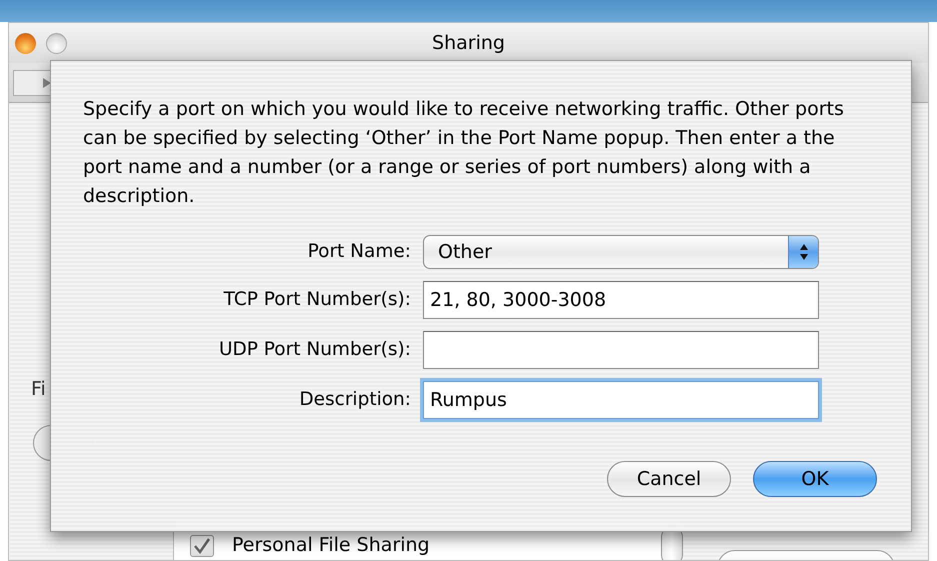 Image resolution: width=937 pixels, height=561 pixels. What do you see at coordinates (56, 43) in the screenshot?
I see `minimize-button` at bounding box center [56, 43].